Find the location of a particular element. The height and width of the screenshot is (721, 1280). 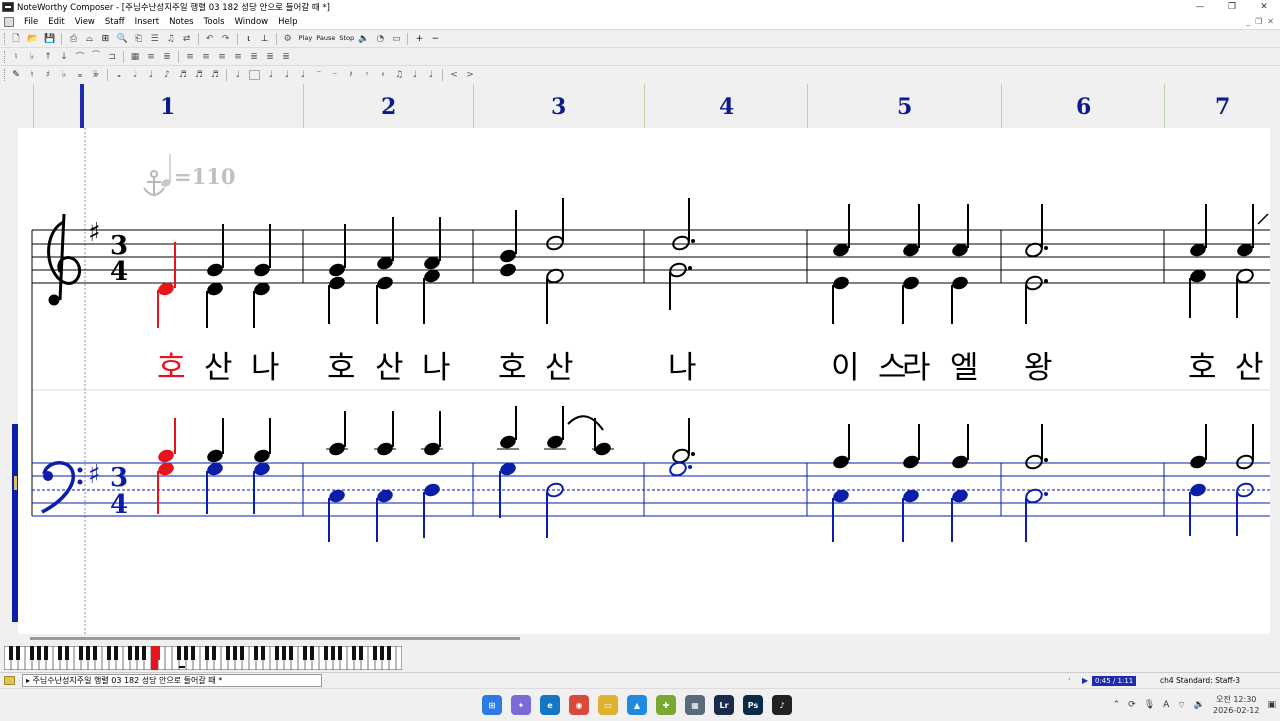

menu-help: Help is located at coordinates (287, 22).